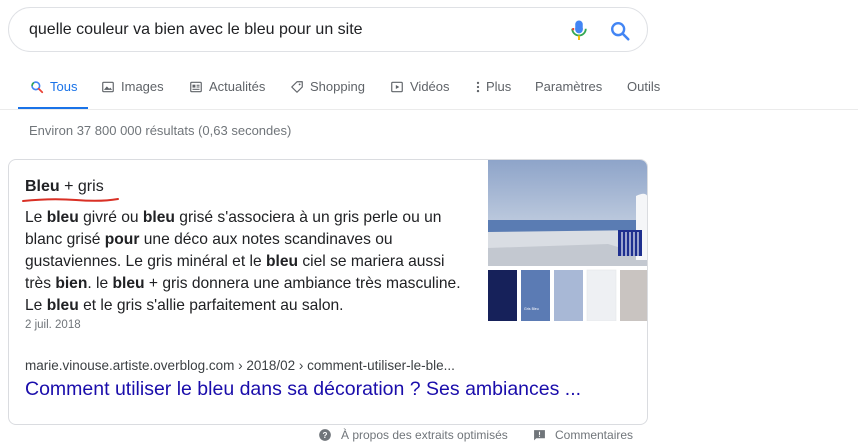 This screenshot has height=442, width=858. Describe the element at coordinates (196, 87) in the screenshot. I see `news-icon` at that location.